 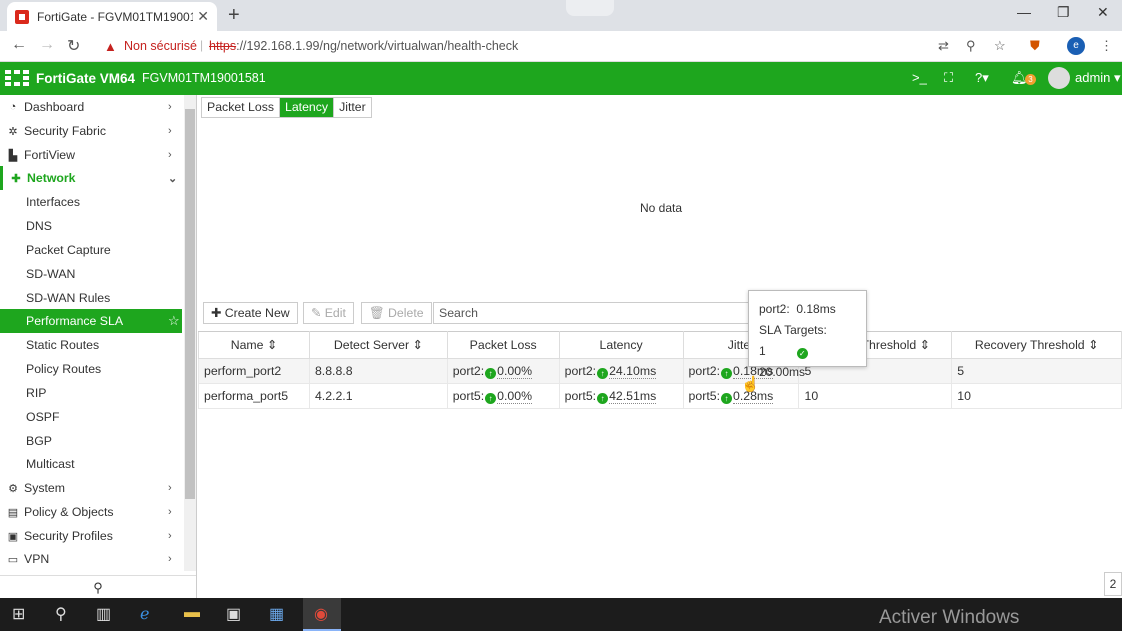 What do you see at coordinates (1036, 345) in the screenshot?
I see `column-header-recovery-threshold: Recovery Threshold ⇕` at bounding box center [1036, 345].